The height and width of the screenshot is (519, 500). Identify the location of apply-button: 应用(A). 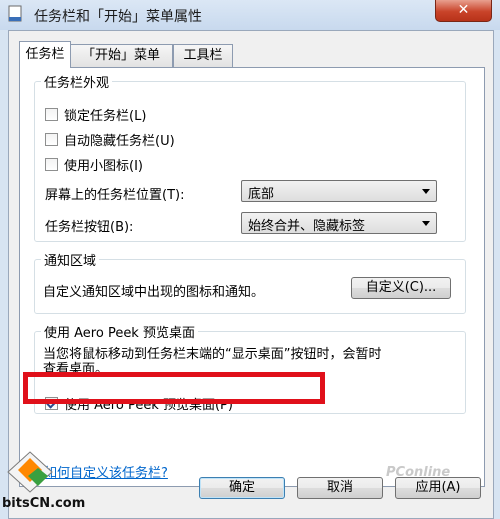
(438, 488).